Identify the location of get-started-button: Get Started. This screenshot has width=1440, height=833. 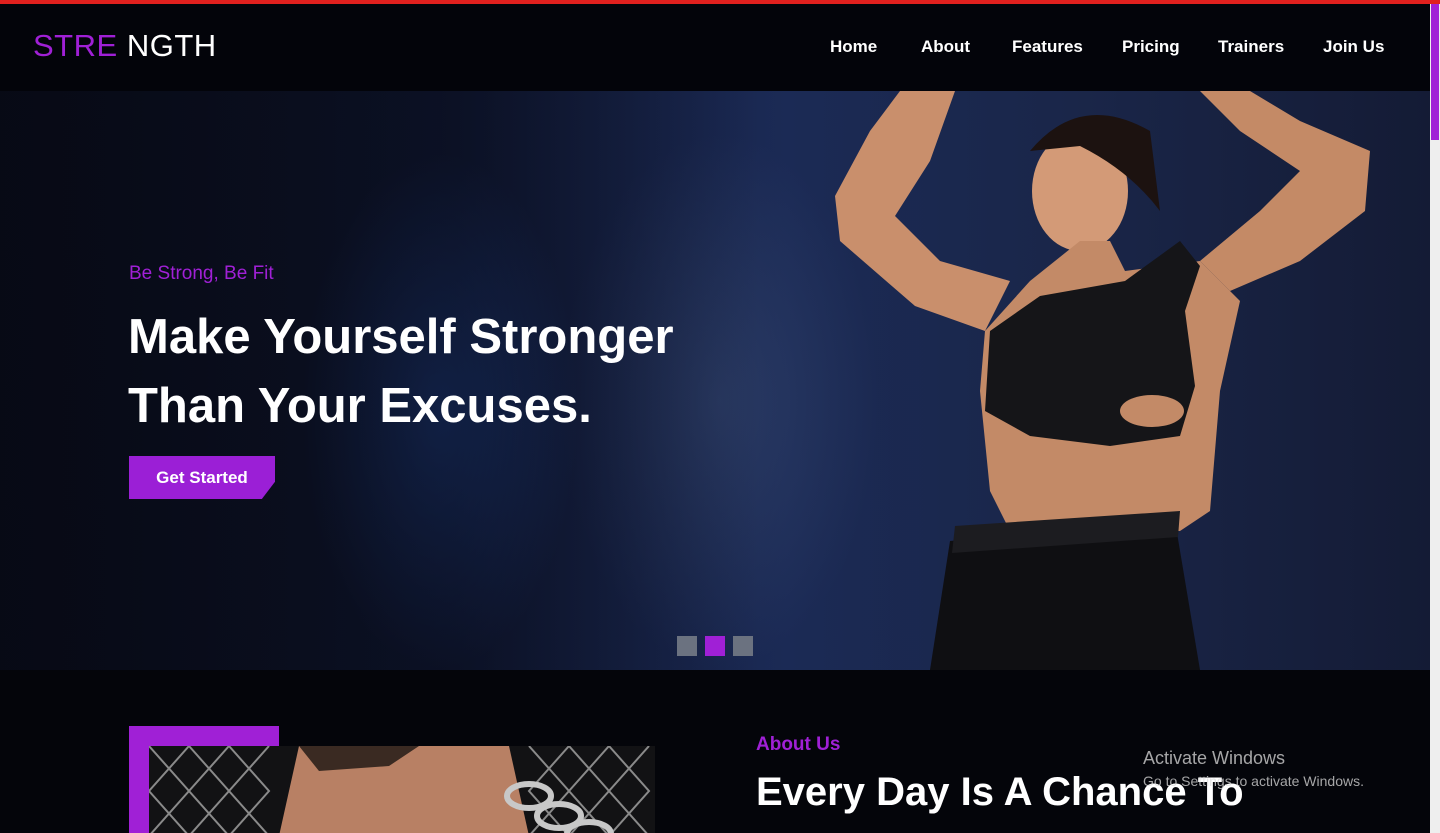
(202, 477).